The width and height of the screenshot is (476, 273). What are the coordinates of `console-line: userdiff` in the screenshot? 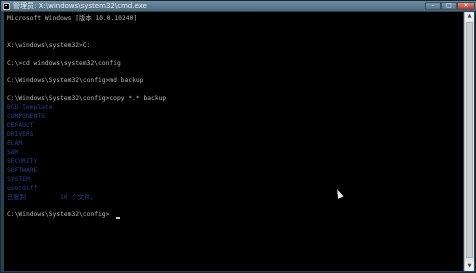 It's located at (22, 188).